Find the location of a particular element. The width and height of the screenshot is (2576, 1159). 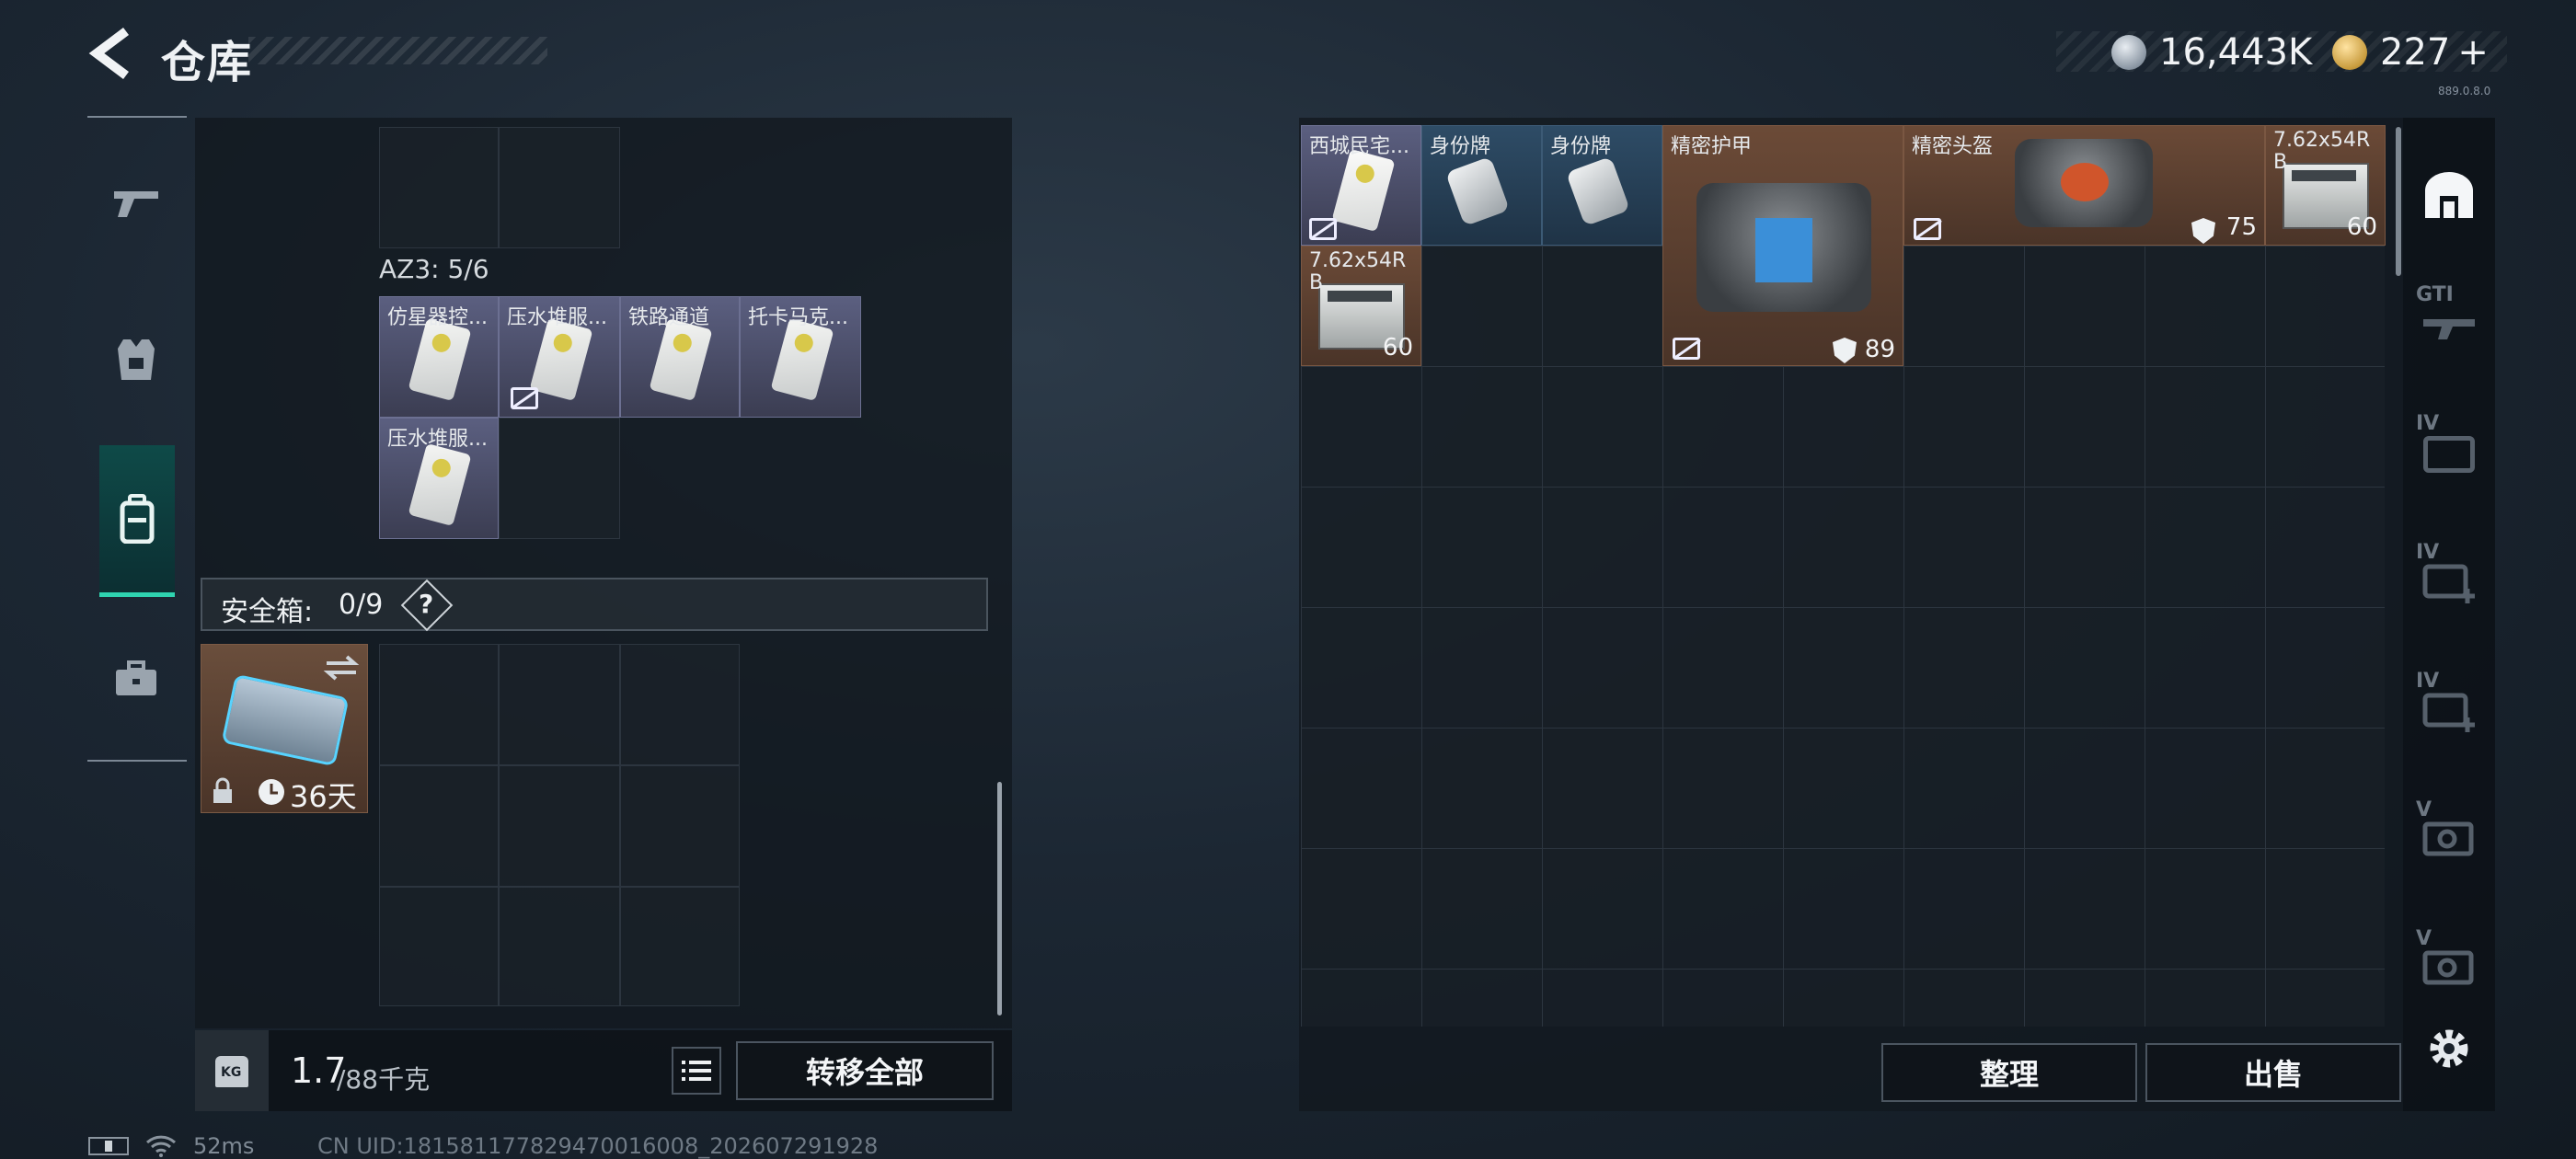

stash-tab-tools-2: V is located at coordinates (2449, 961).